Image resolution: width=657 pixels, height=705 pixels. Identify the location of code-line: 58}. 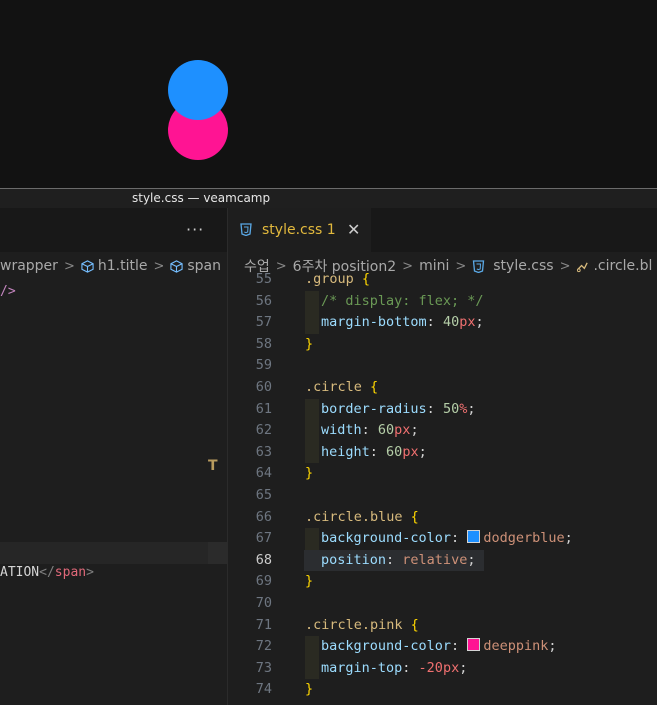
(442, 345).